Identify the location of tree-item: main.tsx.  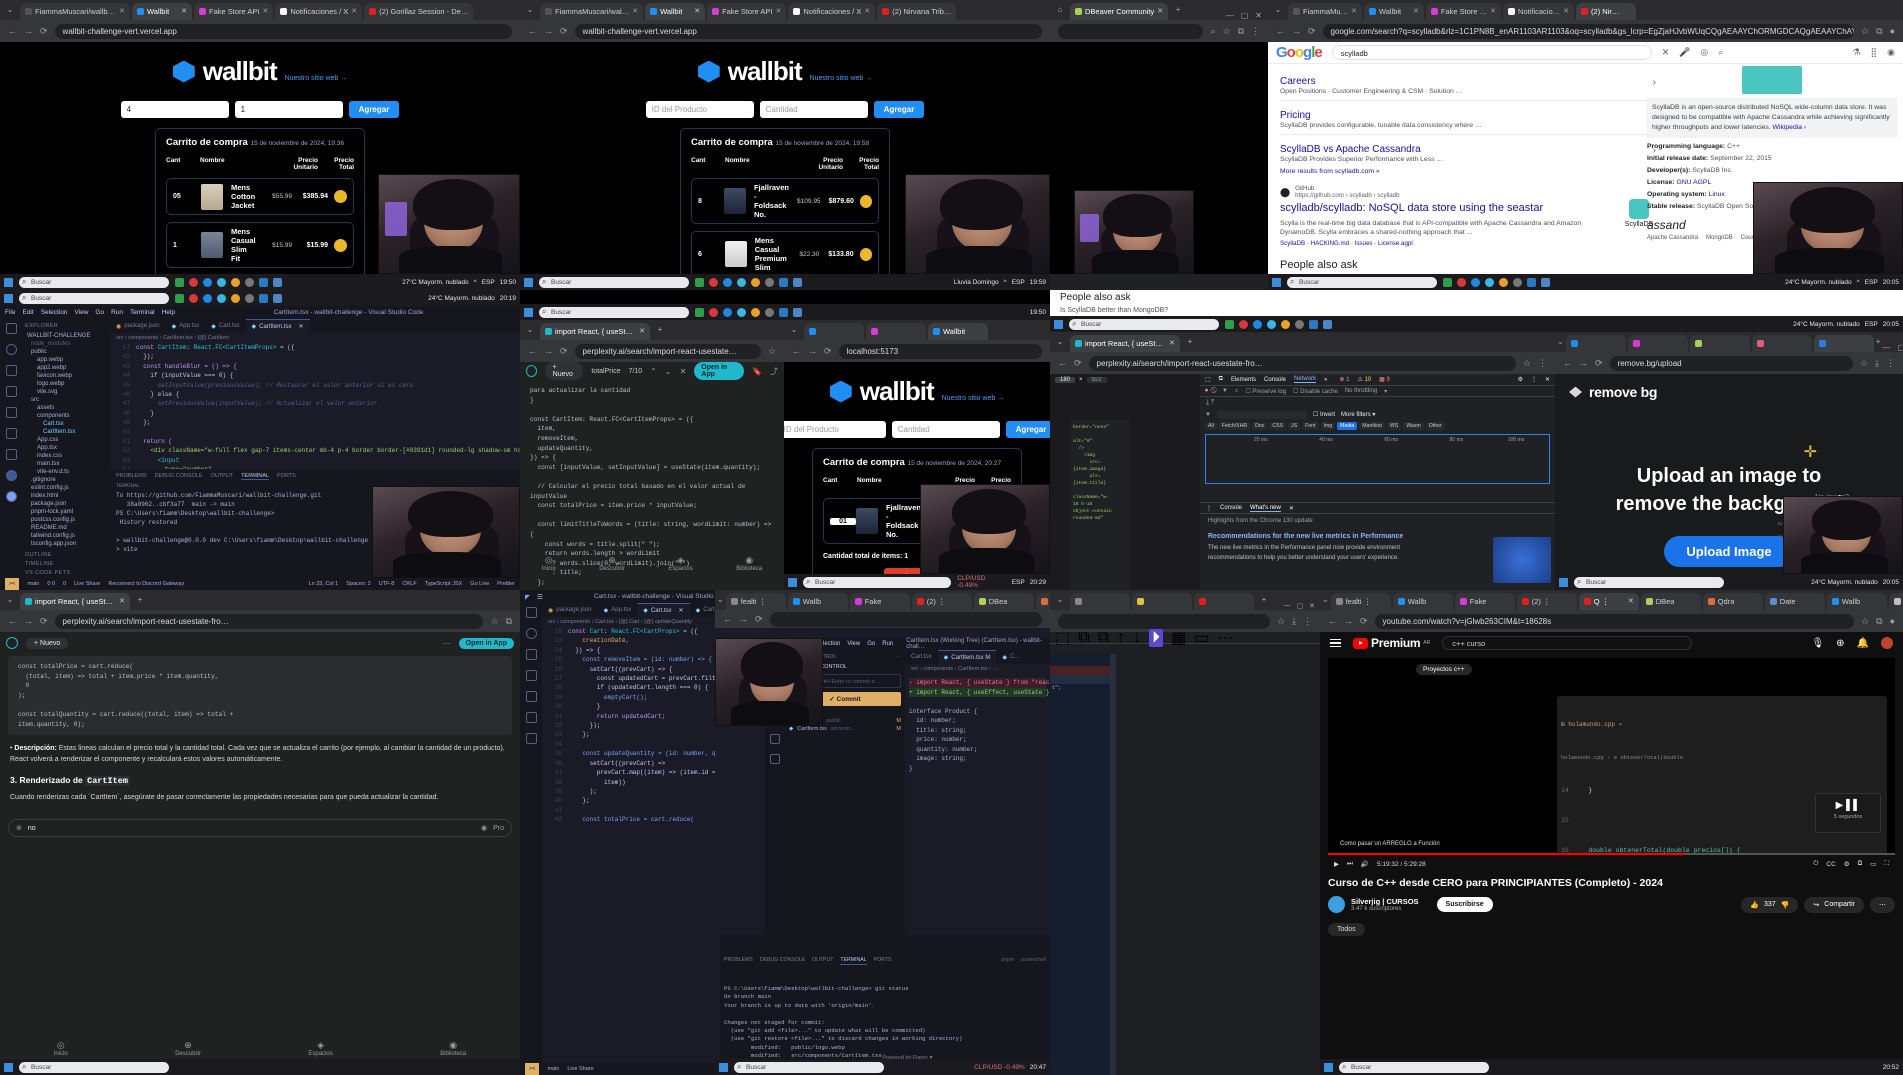
(66, 464).